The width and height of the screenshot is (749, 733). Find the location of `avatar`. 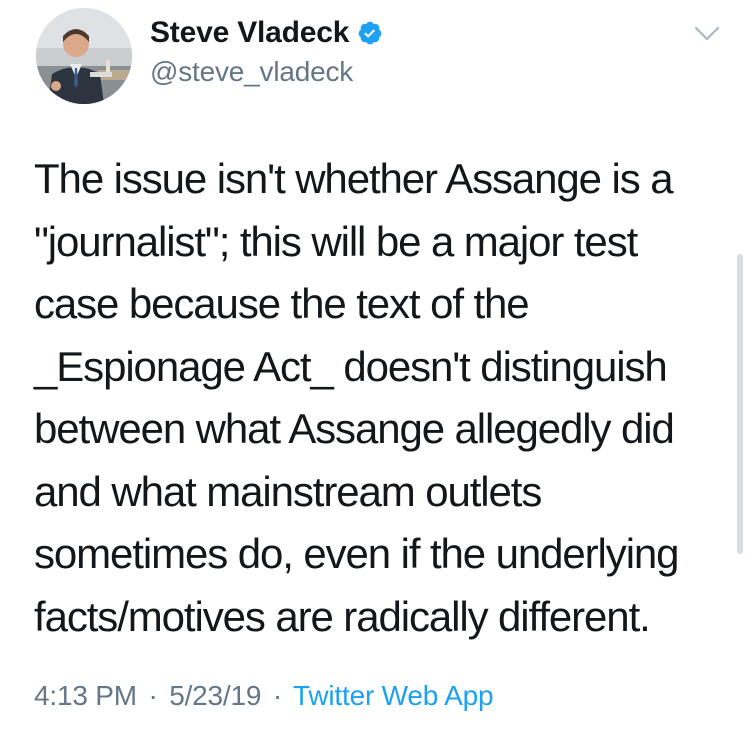

avatar is located at coordinates (84, 56).